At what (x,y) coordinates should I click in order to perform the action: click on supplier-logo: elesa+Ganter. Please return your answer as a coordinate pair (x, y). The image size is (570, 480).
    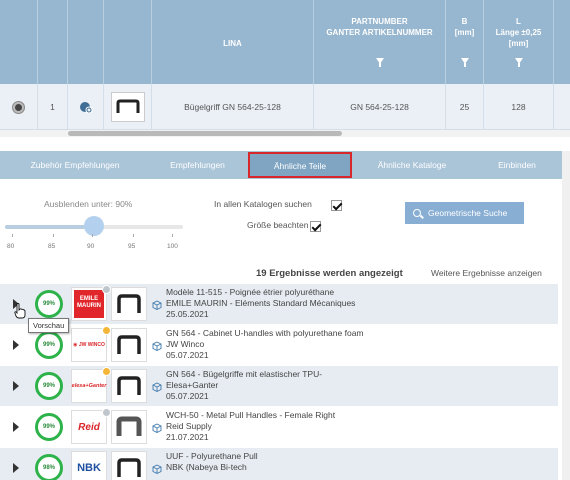
    Looking at the image, I should click on (89, 386).